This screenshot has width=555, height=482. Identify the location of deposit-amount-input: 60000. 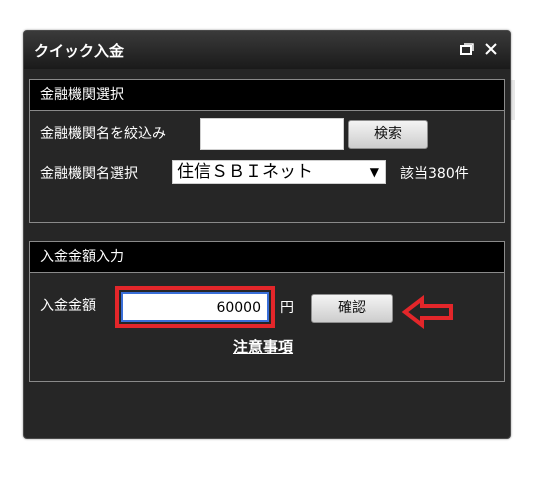
(195, 307).